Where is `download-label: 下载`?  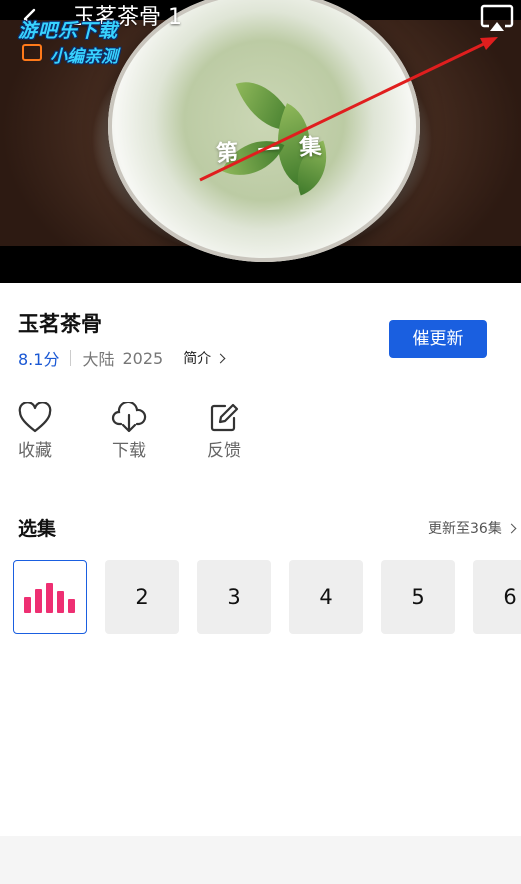
download-label: 下载 is located at coordinates (129, 451).